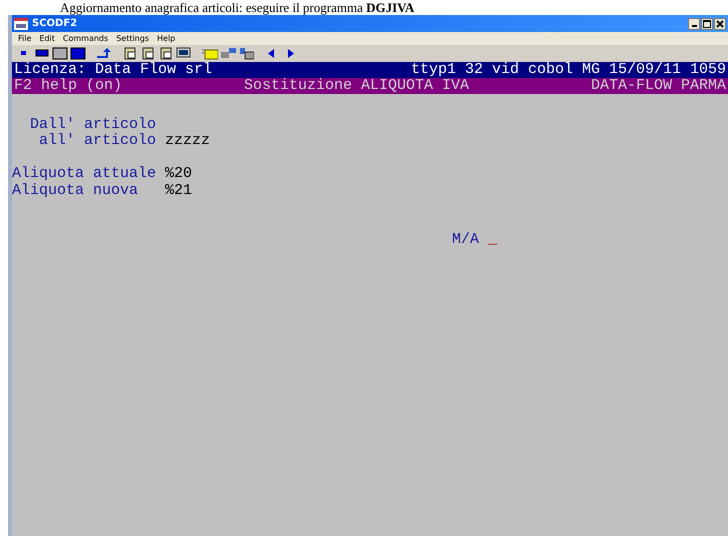 The height and width of the screenshot is (536, 728). What do you see at coordinates (97, 140) in the screenshot?
I see `field-label: all' articolo` at bounding box center [97, 140].